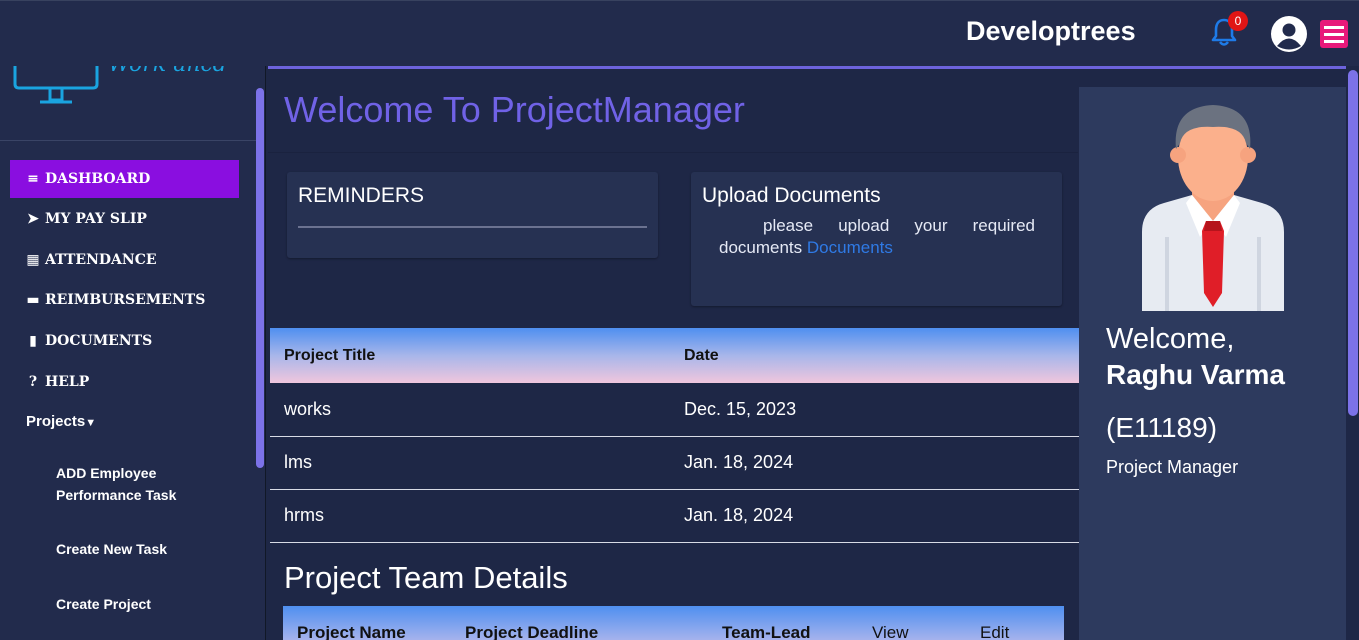 This screenshot has width=1359, height=640. What do you see at coordinates (131, 484) in the screenshot?
I see `sidebar-subitem-add-employee-performance-task: ADD Employee Performance Task` at bounding box center [131, 484].